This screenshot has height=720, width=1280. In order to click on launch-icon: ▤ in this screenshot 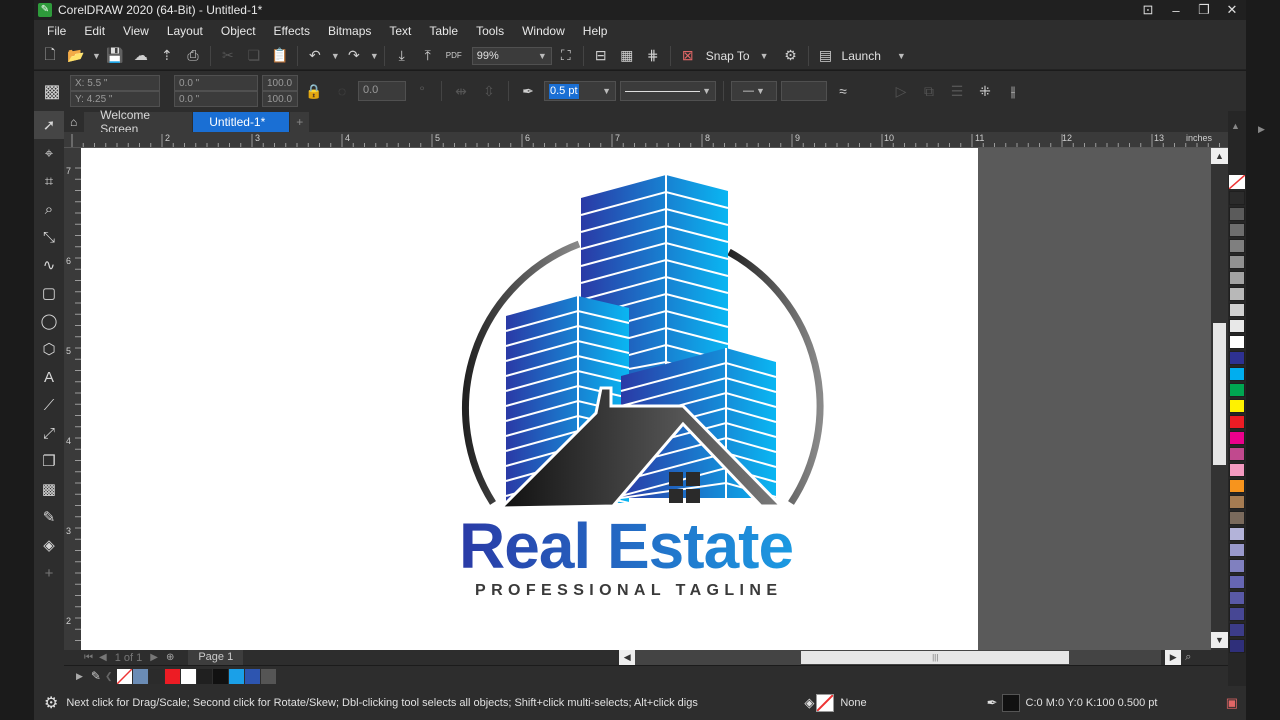, I will do `click(826, 56)`.